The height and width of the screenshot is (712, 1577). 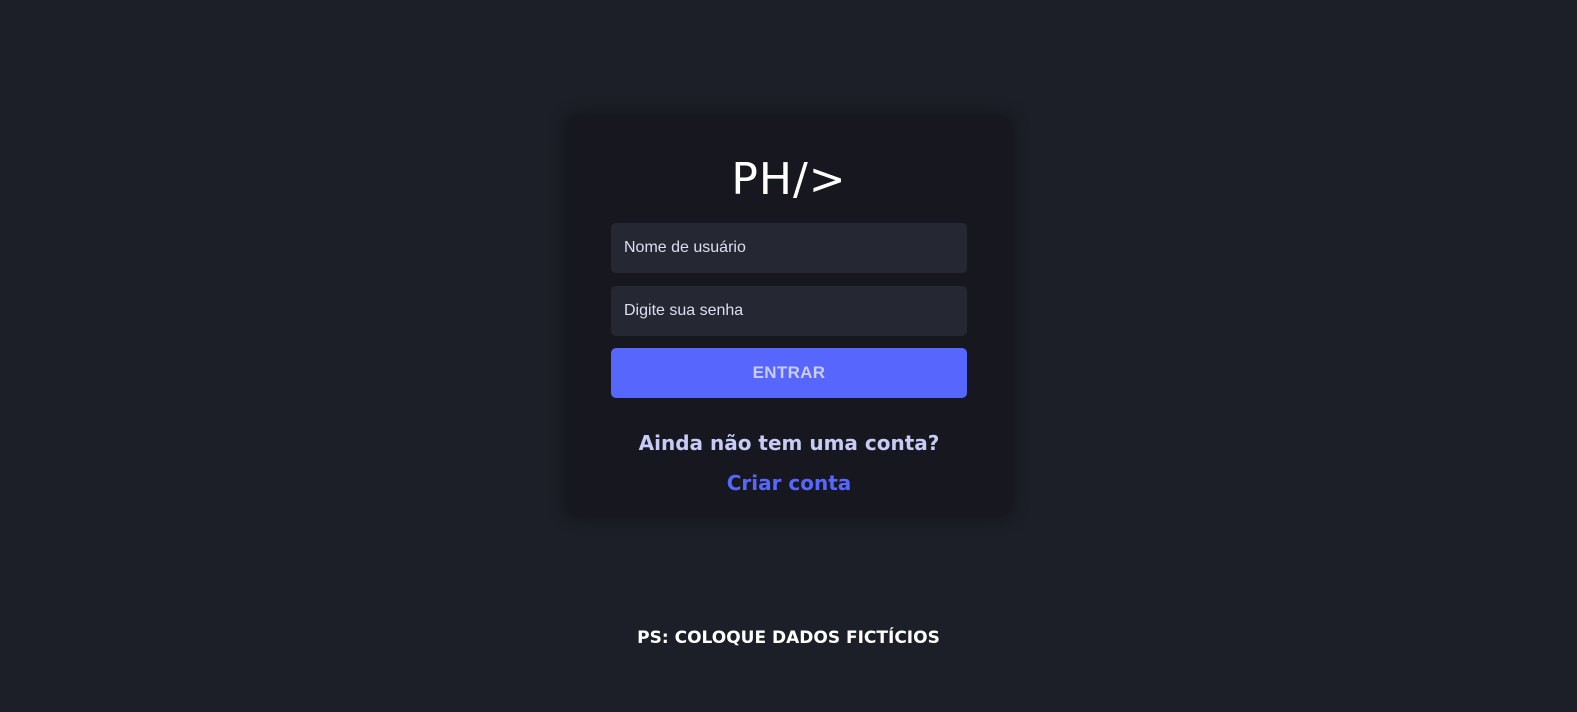 What do you see at coordinates (789, 179) in the screenshot?
I see `logo: PH/>` at bounding box center [789, 179].